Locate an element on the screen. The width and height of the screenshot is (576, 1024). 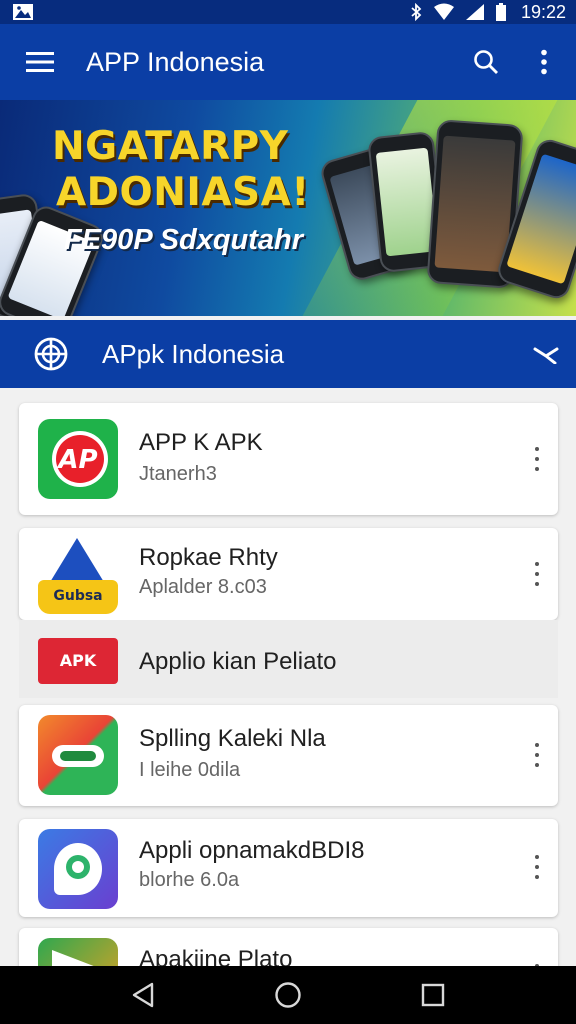
app-logo-text: APK is located at coordinates (78, 660).